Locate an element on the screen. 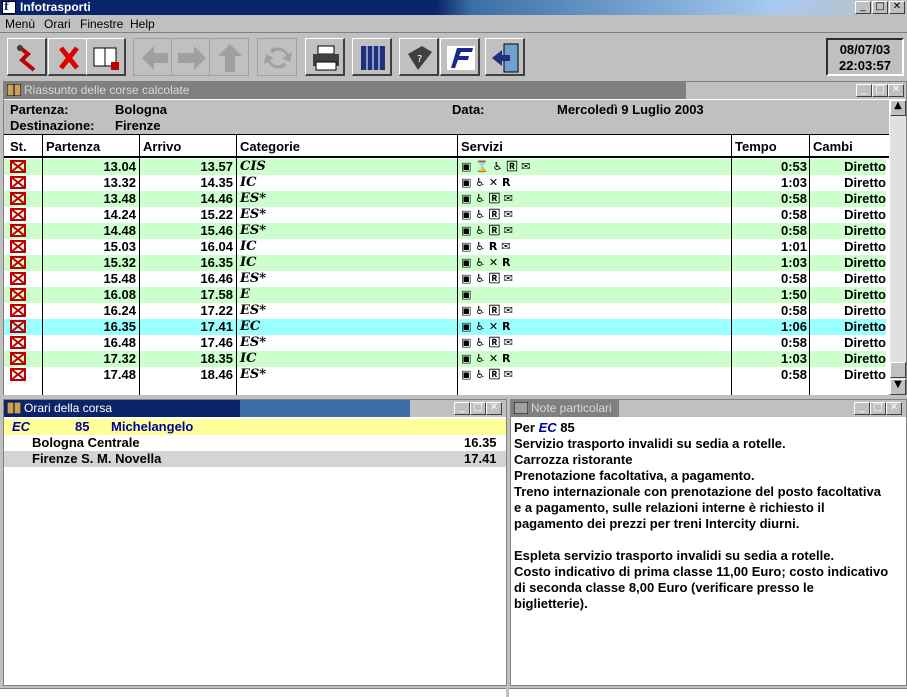 The width and height of the screenshot is (907, 697). maximize-icon: □ is located at coordinates (880, 7).